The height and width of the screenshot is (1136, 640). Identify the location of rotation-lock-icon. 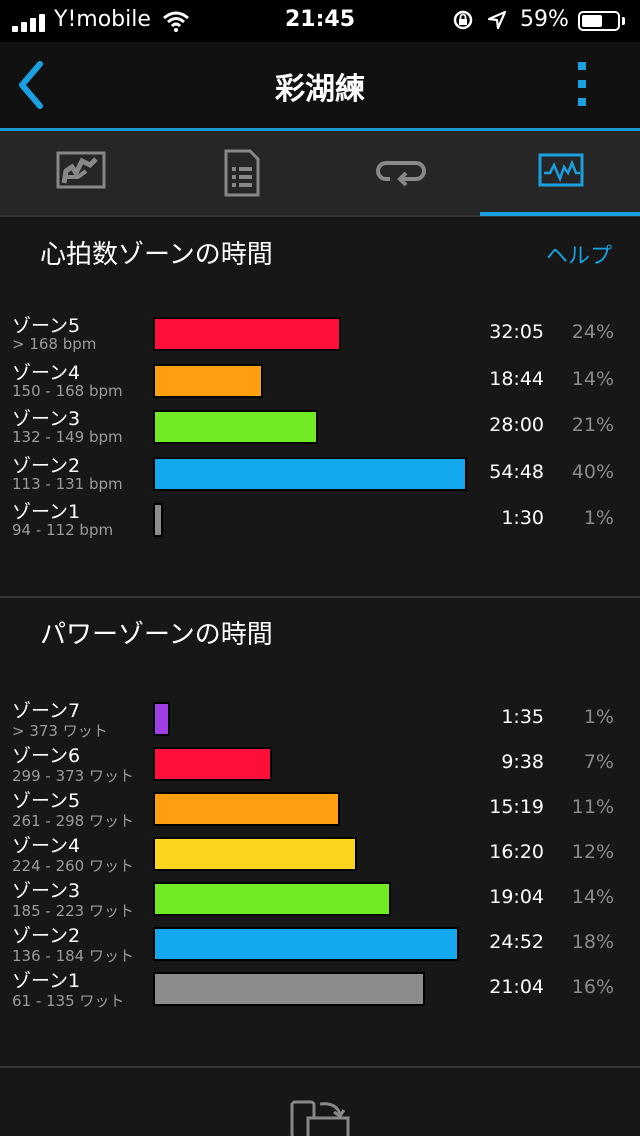
(463, 20).